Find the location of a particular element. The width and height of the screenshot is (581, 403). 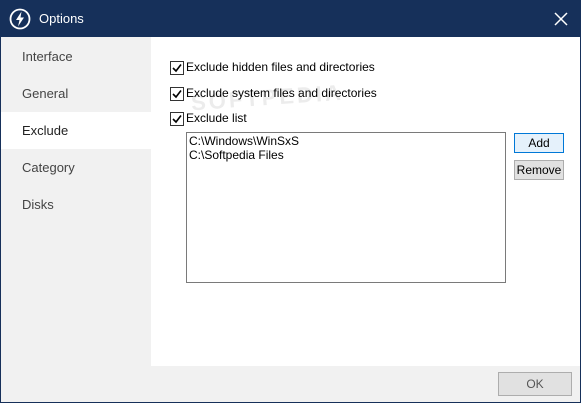

sidebar-item-interface: Interface is located at coordinates (76, 56).